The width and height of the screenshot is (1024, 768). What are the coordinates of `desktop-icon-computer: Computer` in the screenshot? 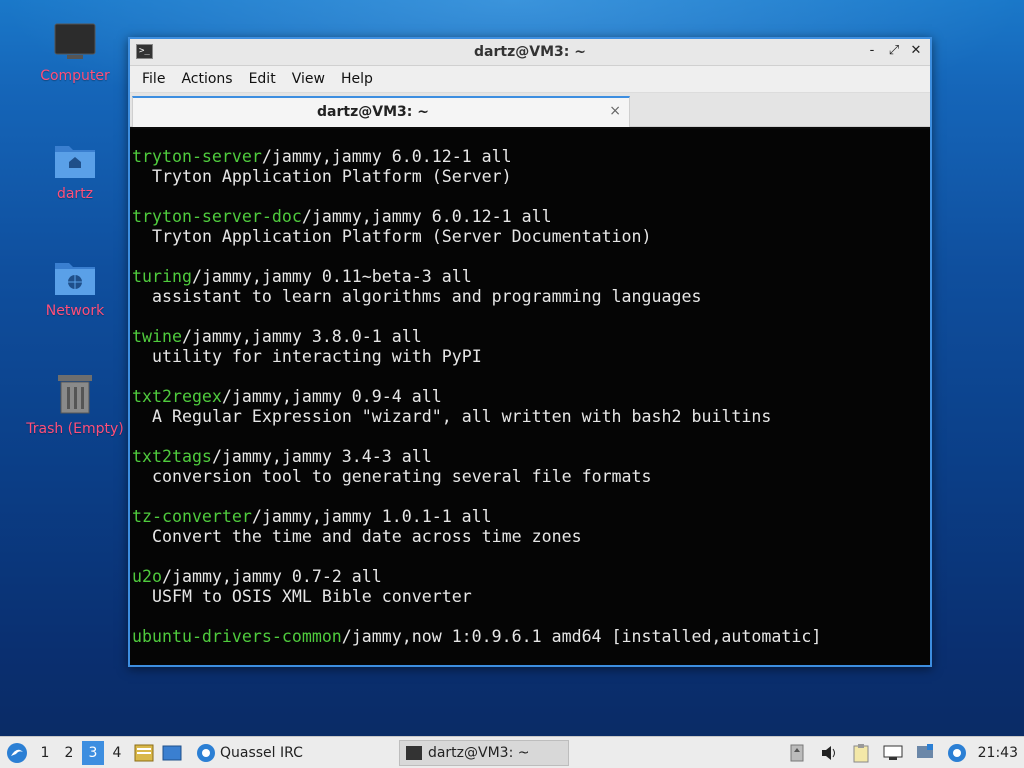 It's located at (75, 53).